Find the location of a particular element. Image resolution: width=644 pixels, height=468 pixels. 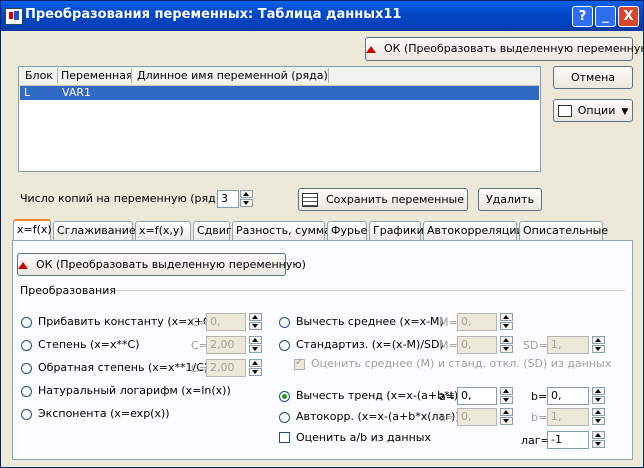

radio-add-constant is located at coordinates (26, 322).